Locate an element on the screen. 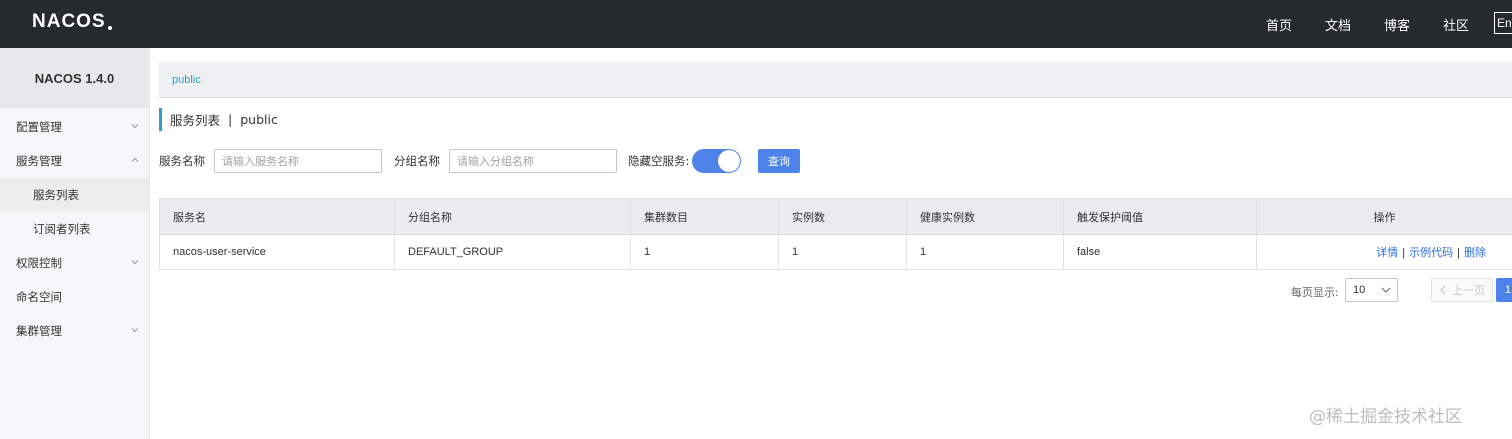  sidebar-item-service-management: 服务管理 is located at coordinates (74, 161).